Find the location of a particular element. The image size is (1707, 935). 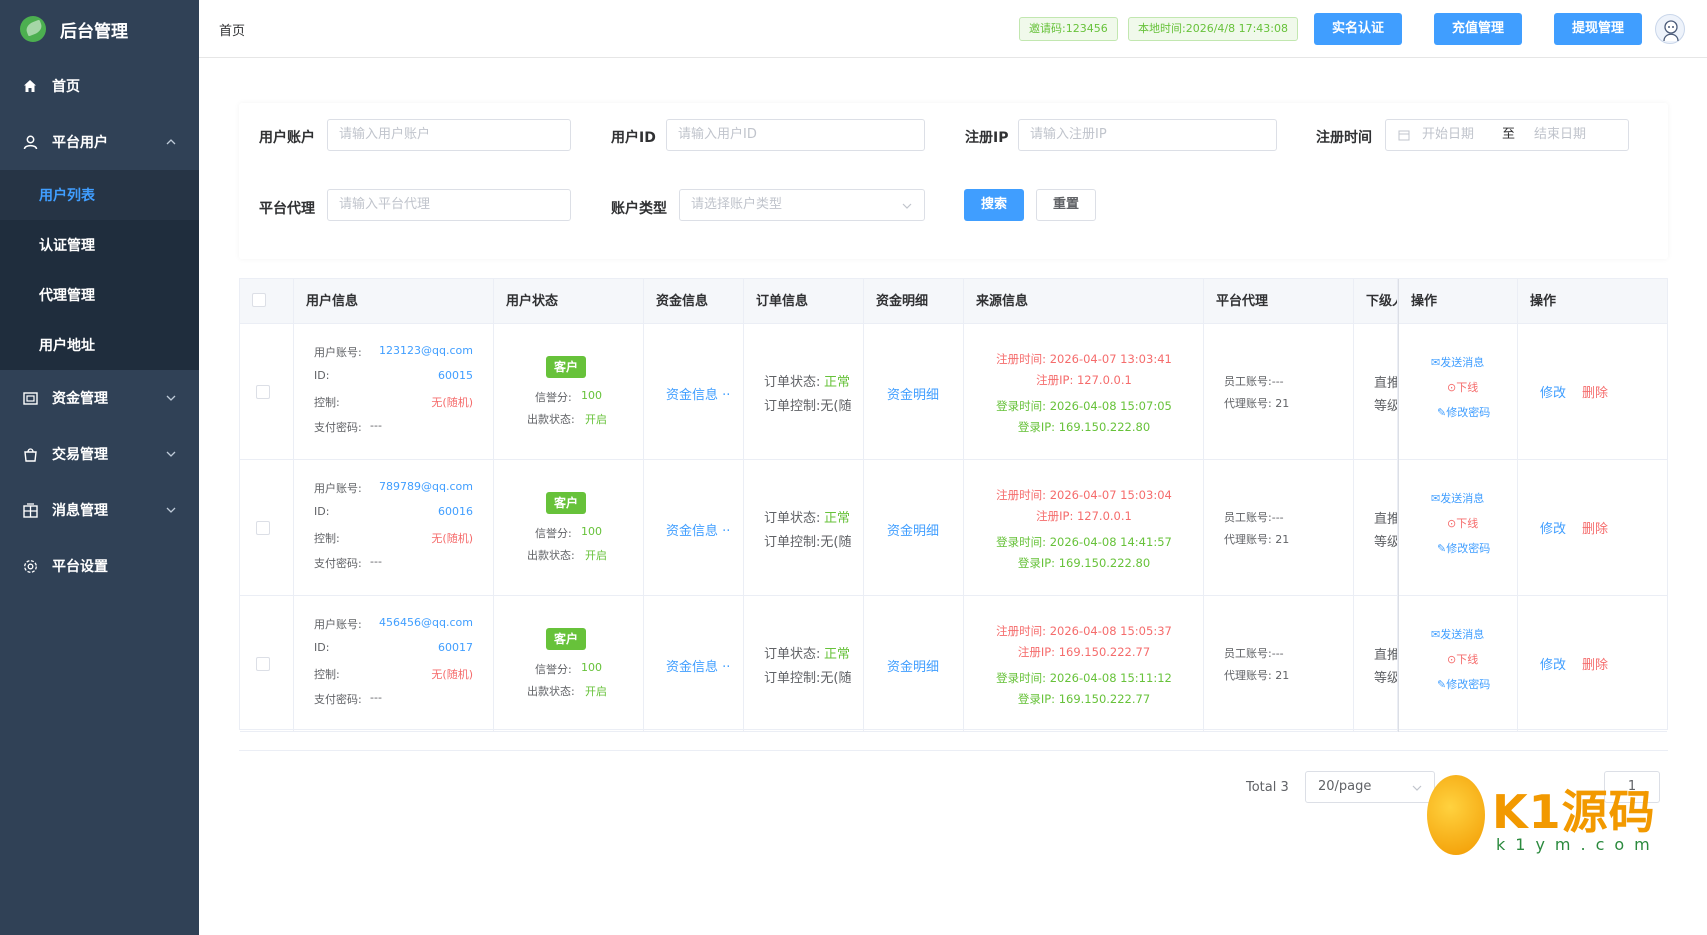

range-separator: 至 is located at coordinates (1509, 134).